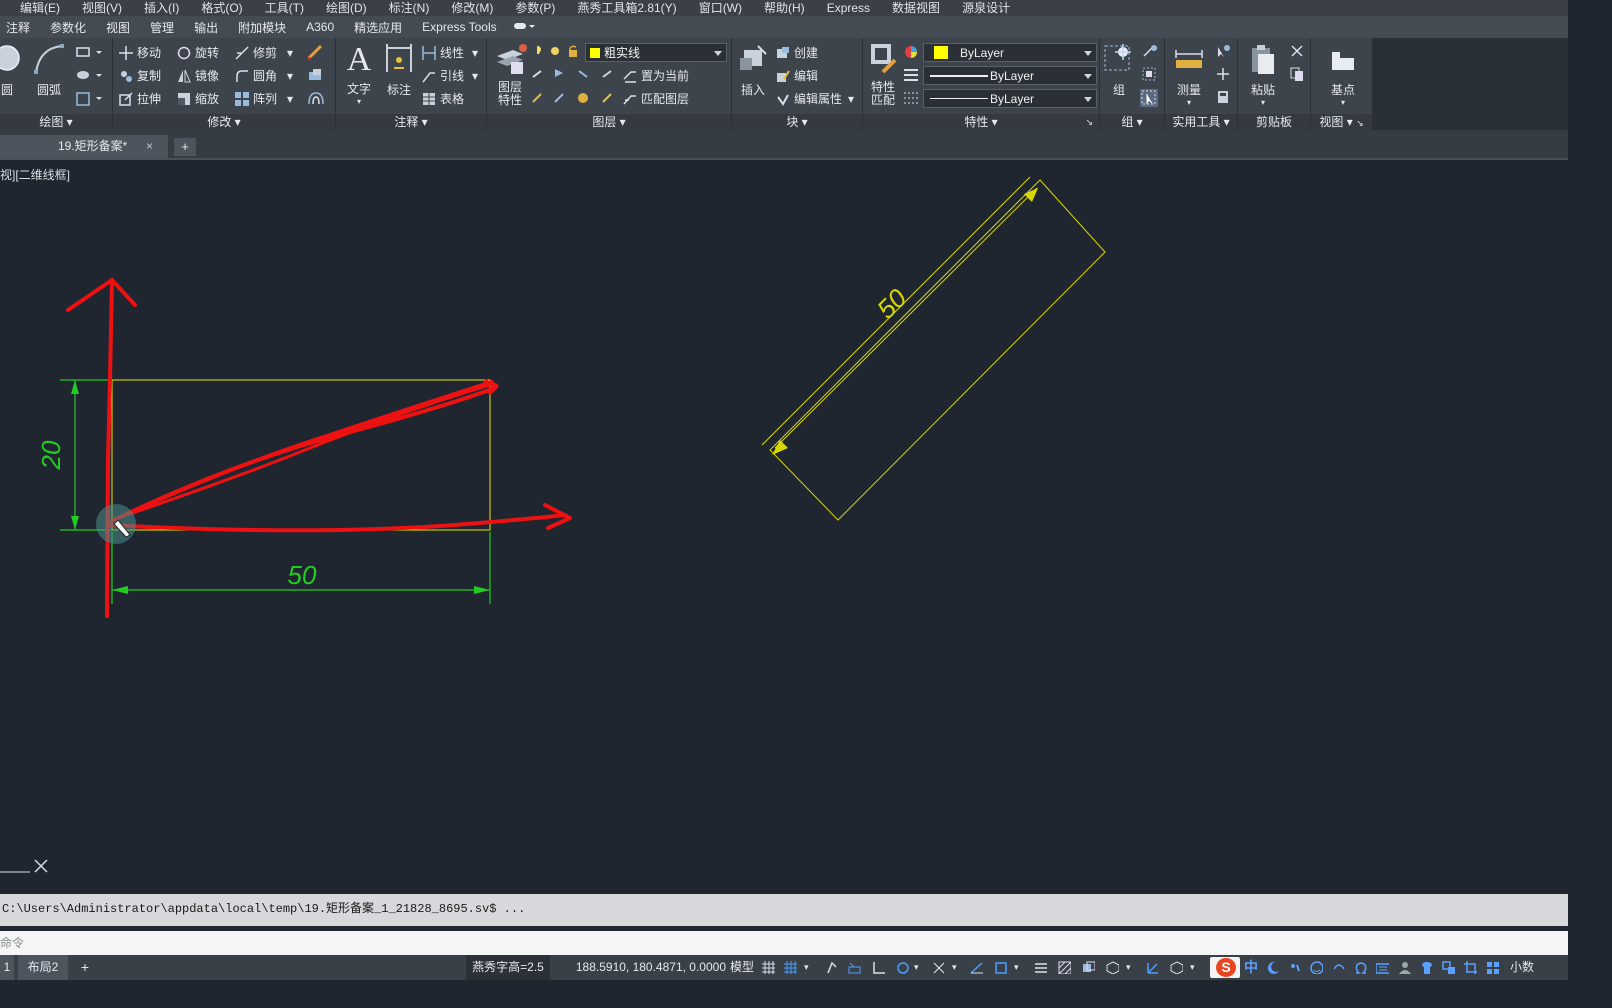 The height and width of the screenshot is (1008, 1612). What do you see at coordinates (90, 52) in the screenshot?
I see `rectangle-tool` at bounding box center [90, 52].